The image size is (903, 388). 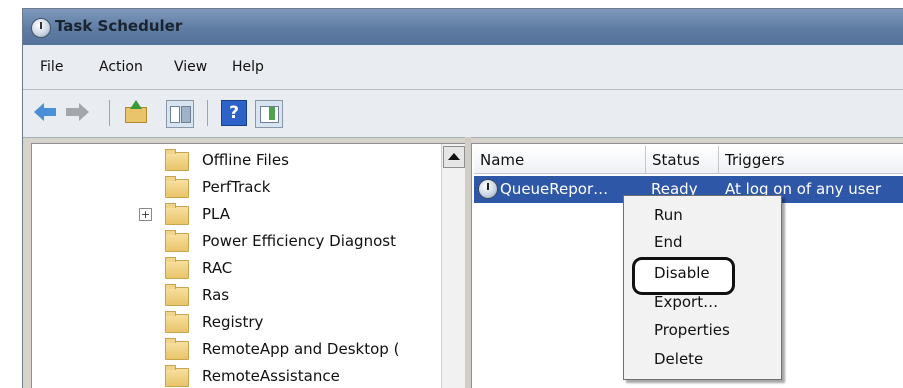 I want to click on tree-item-rac: RAC, so click(x=232, y=269).